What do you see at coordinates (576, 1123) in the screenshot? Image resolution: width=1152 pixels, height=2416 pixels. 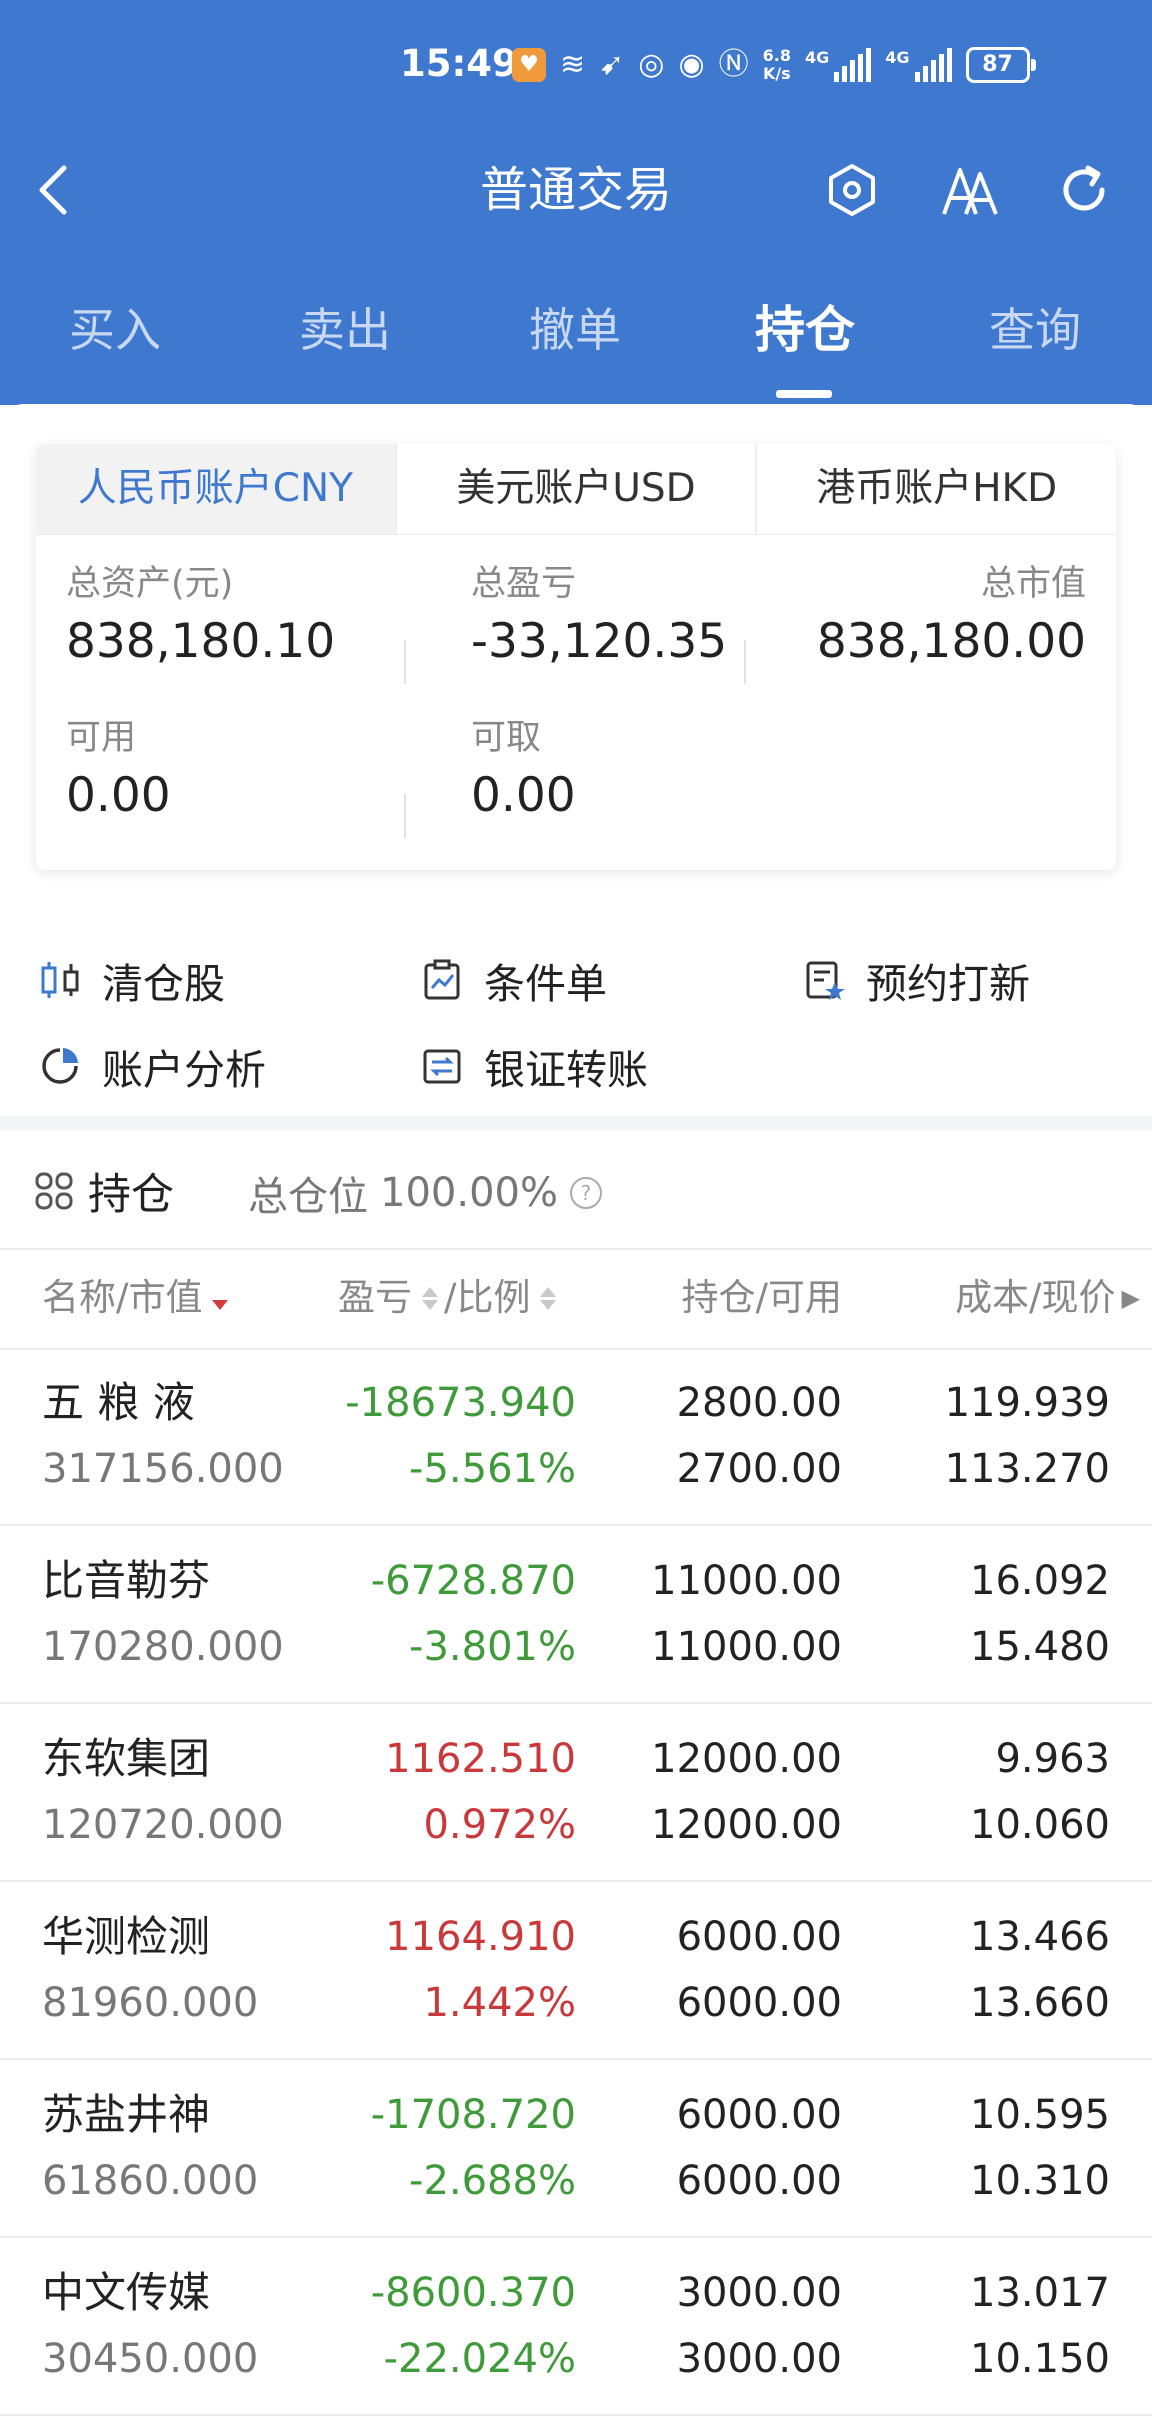 I see `section-divider` at bounding box center [576, 1123].